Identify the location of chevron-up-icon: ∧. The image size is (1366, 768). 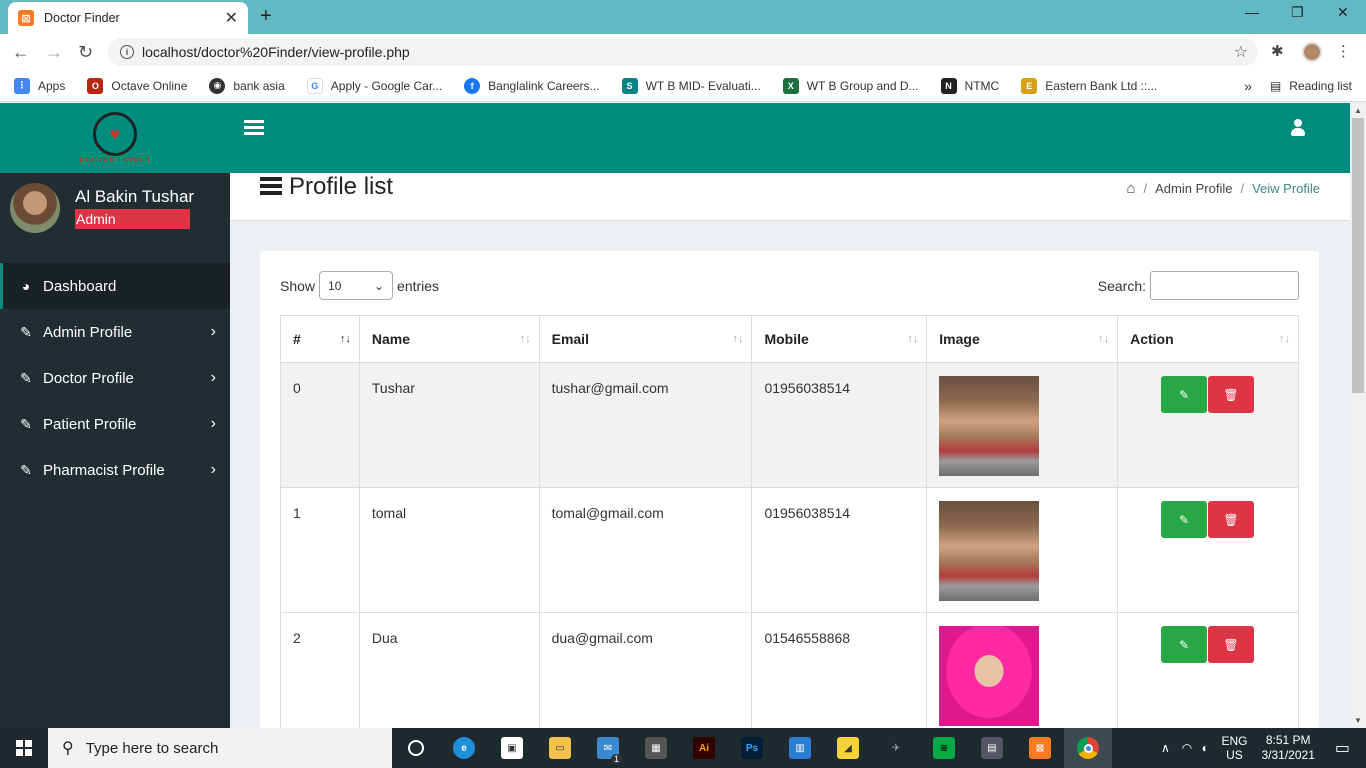
(1165, 748).